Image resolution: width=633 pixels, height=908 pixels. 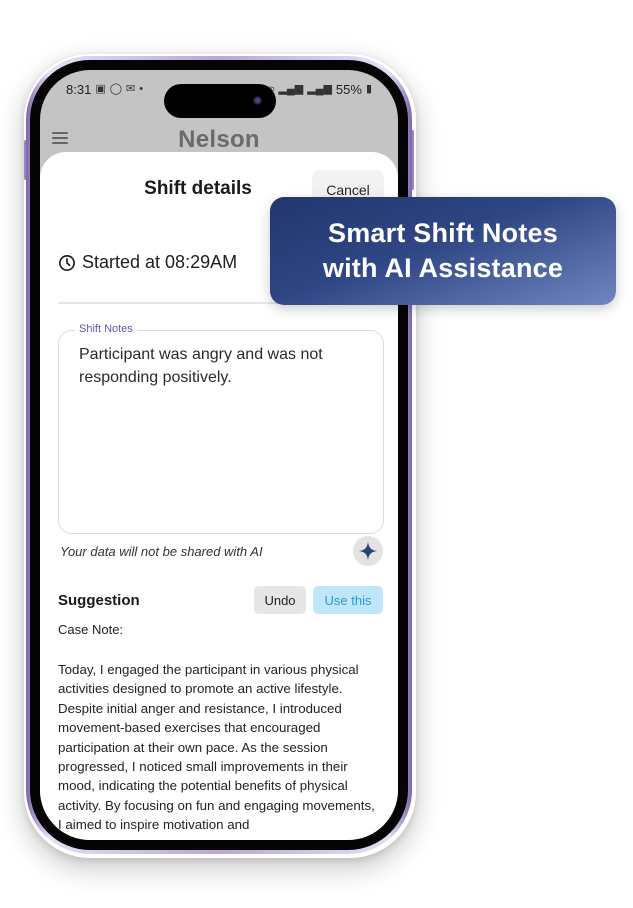 What do you see at coordinates (99, 600) in the screenshot?
I see `suggestion-title: Suggestion` at bounding box center [99, 600].